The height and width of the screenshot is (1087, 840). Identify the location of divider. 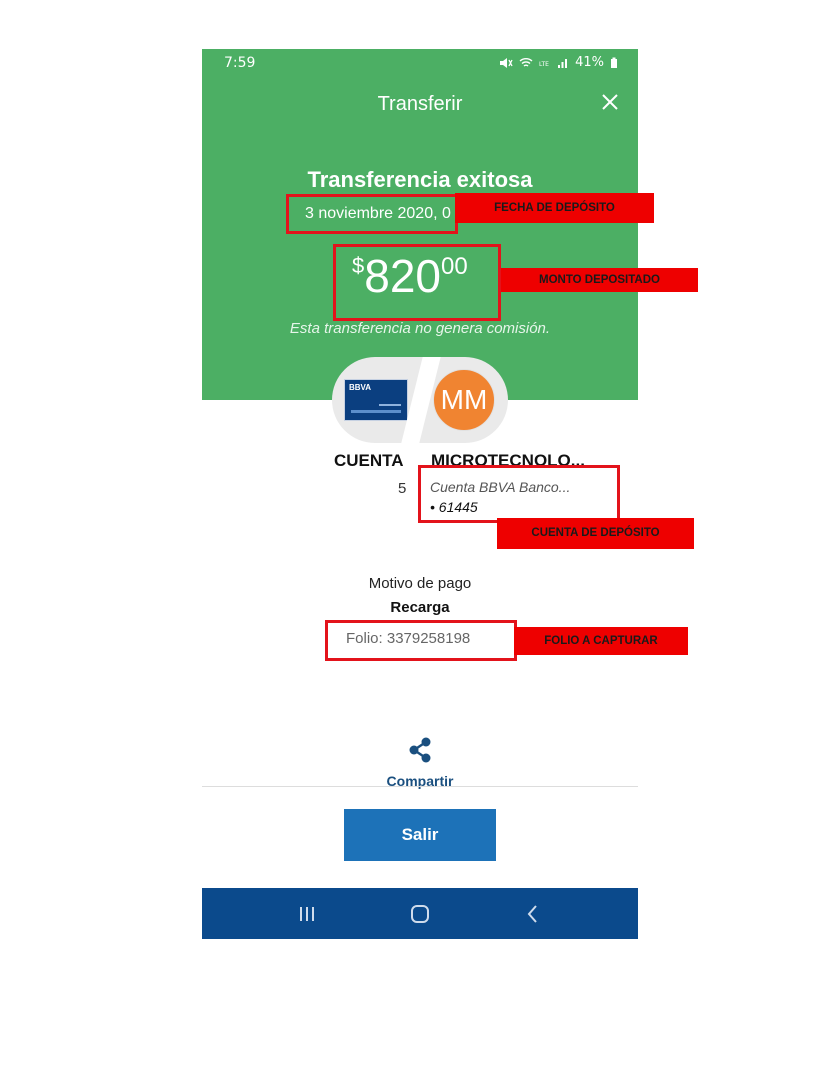
(420, 786).